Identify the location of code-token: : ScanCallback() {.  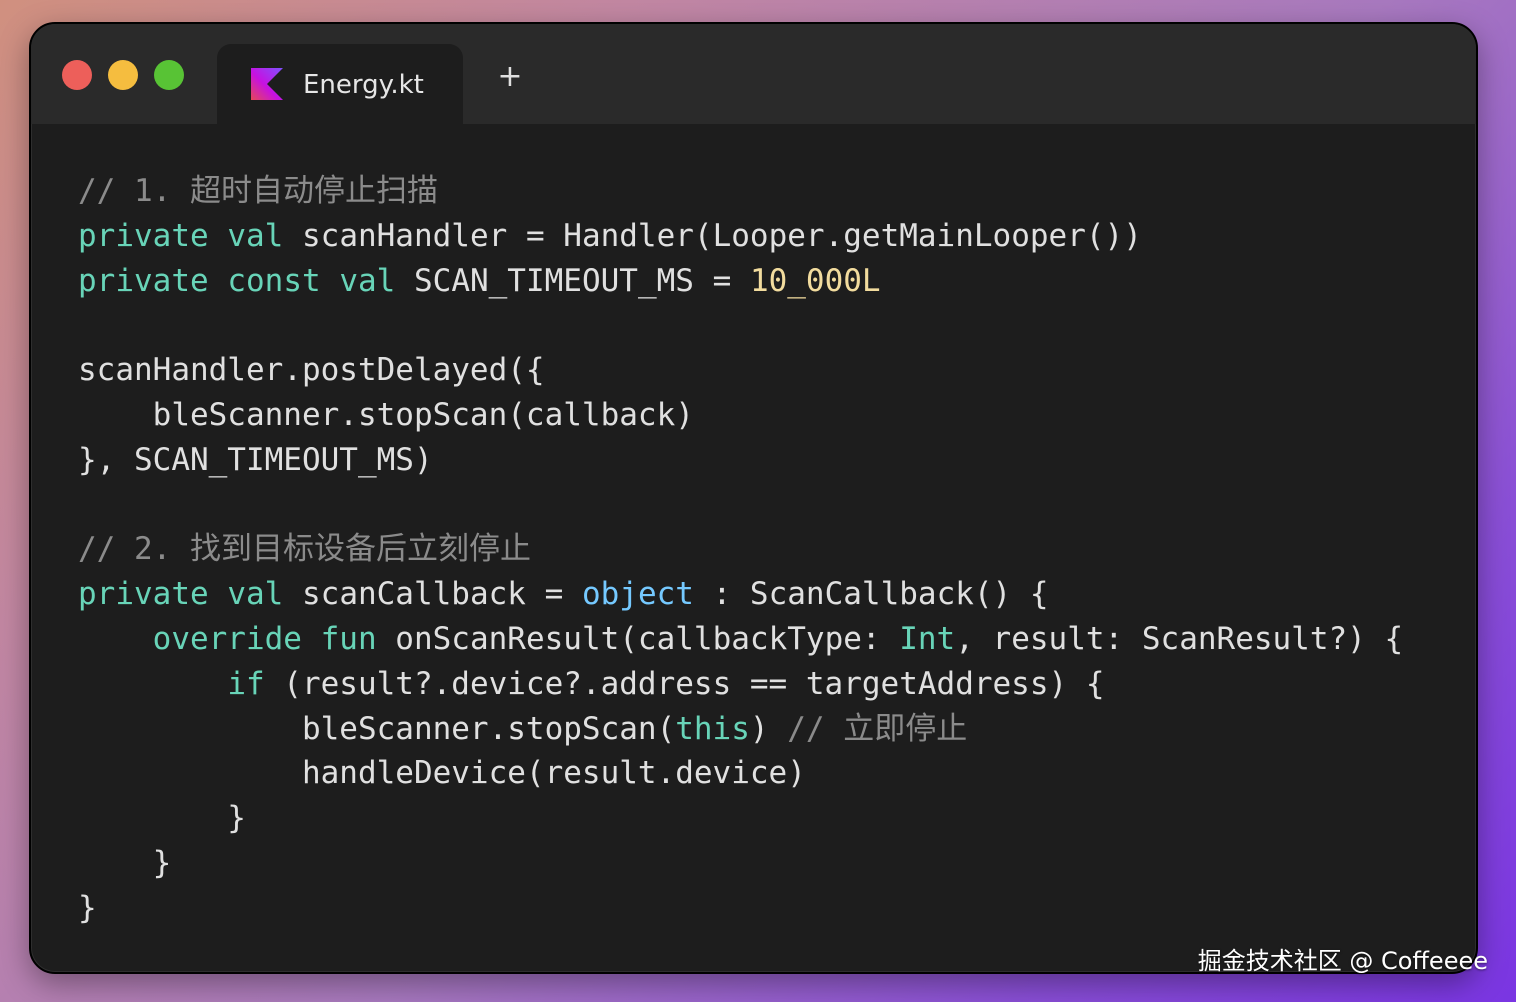
(871, 594).